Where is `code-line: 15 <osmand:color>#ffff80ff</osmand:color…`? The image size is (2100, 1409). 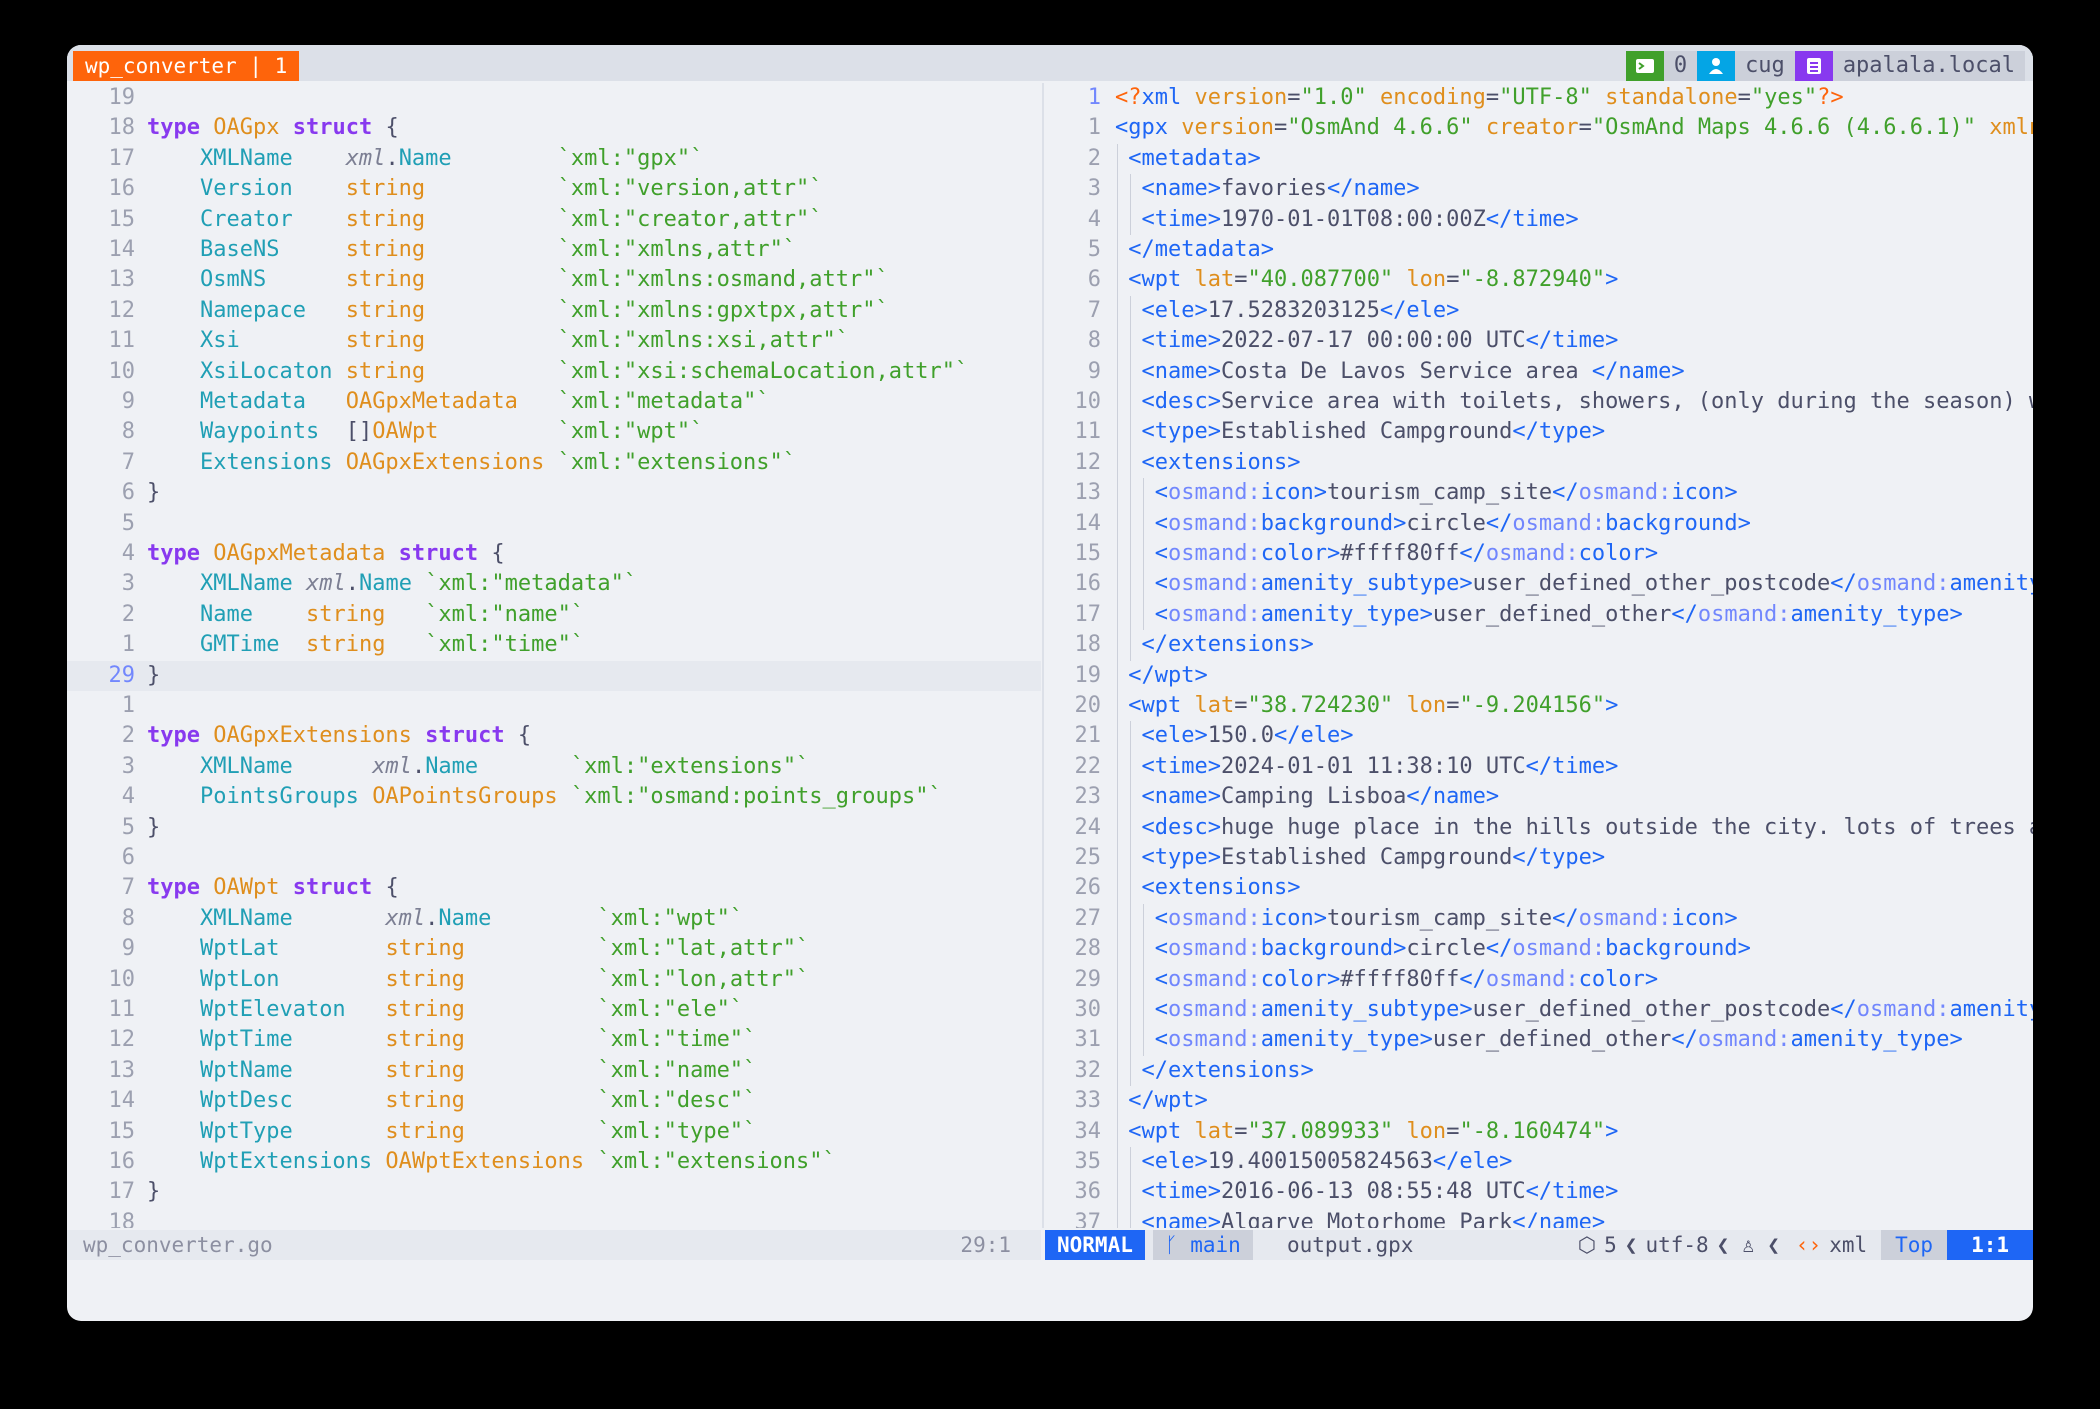 code-line: 15 <osmand:color>#ffff80ff</osmand:color… is located at coordinates (1539, 554).